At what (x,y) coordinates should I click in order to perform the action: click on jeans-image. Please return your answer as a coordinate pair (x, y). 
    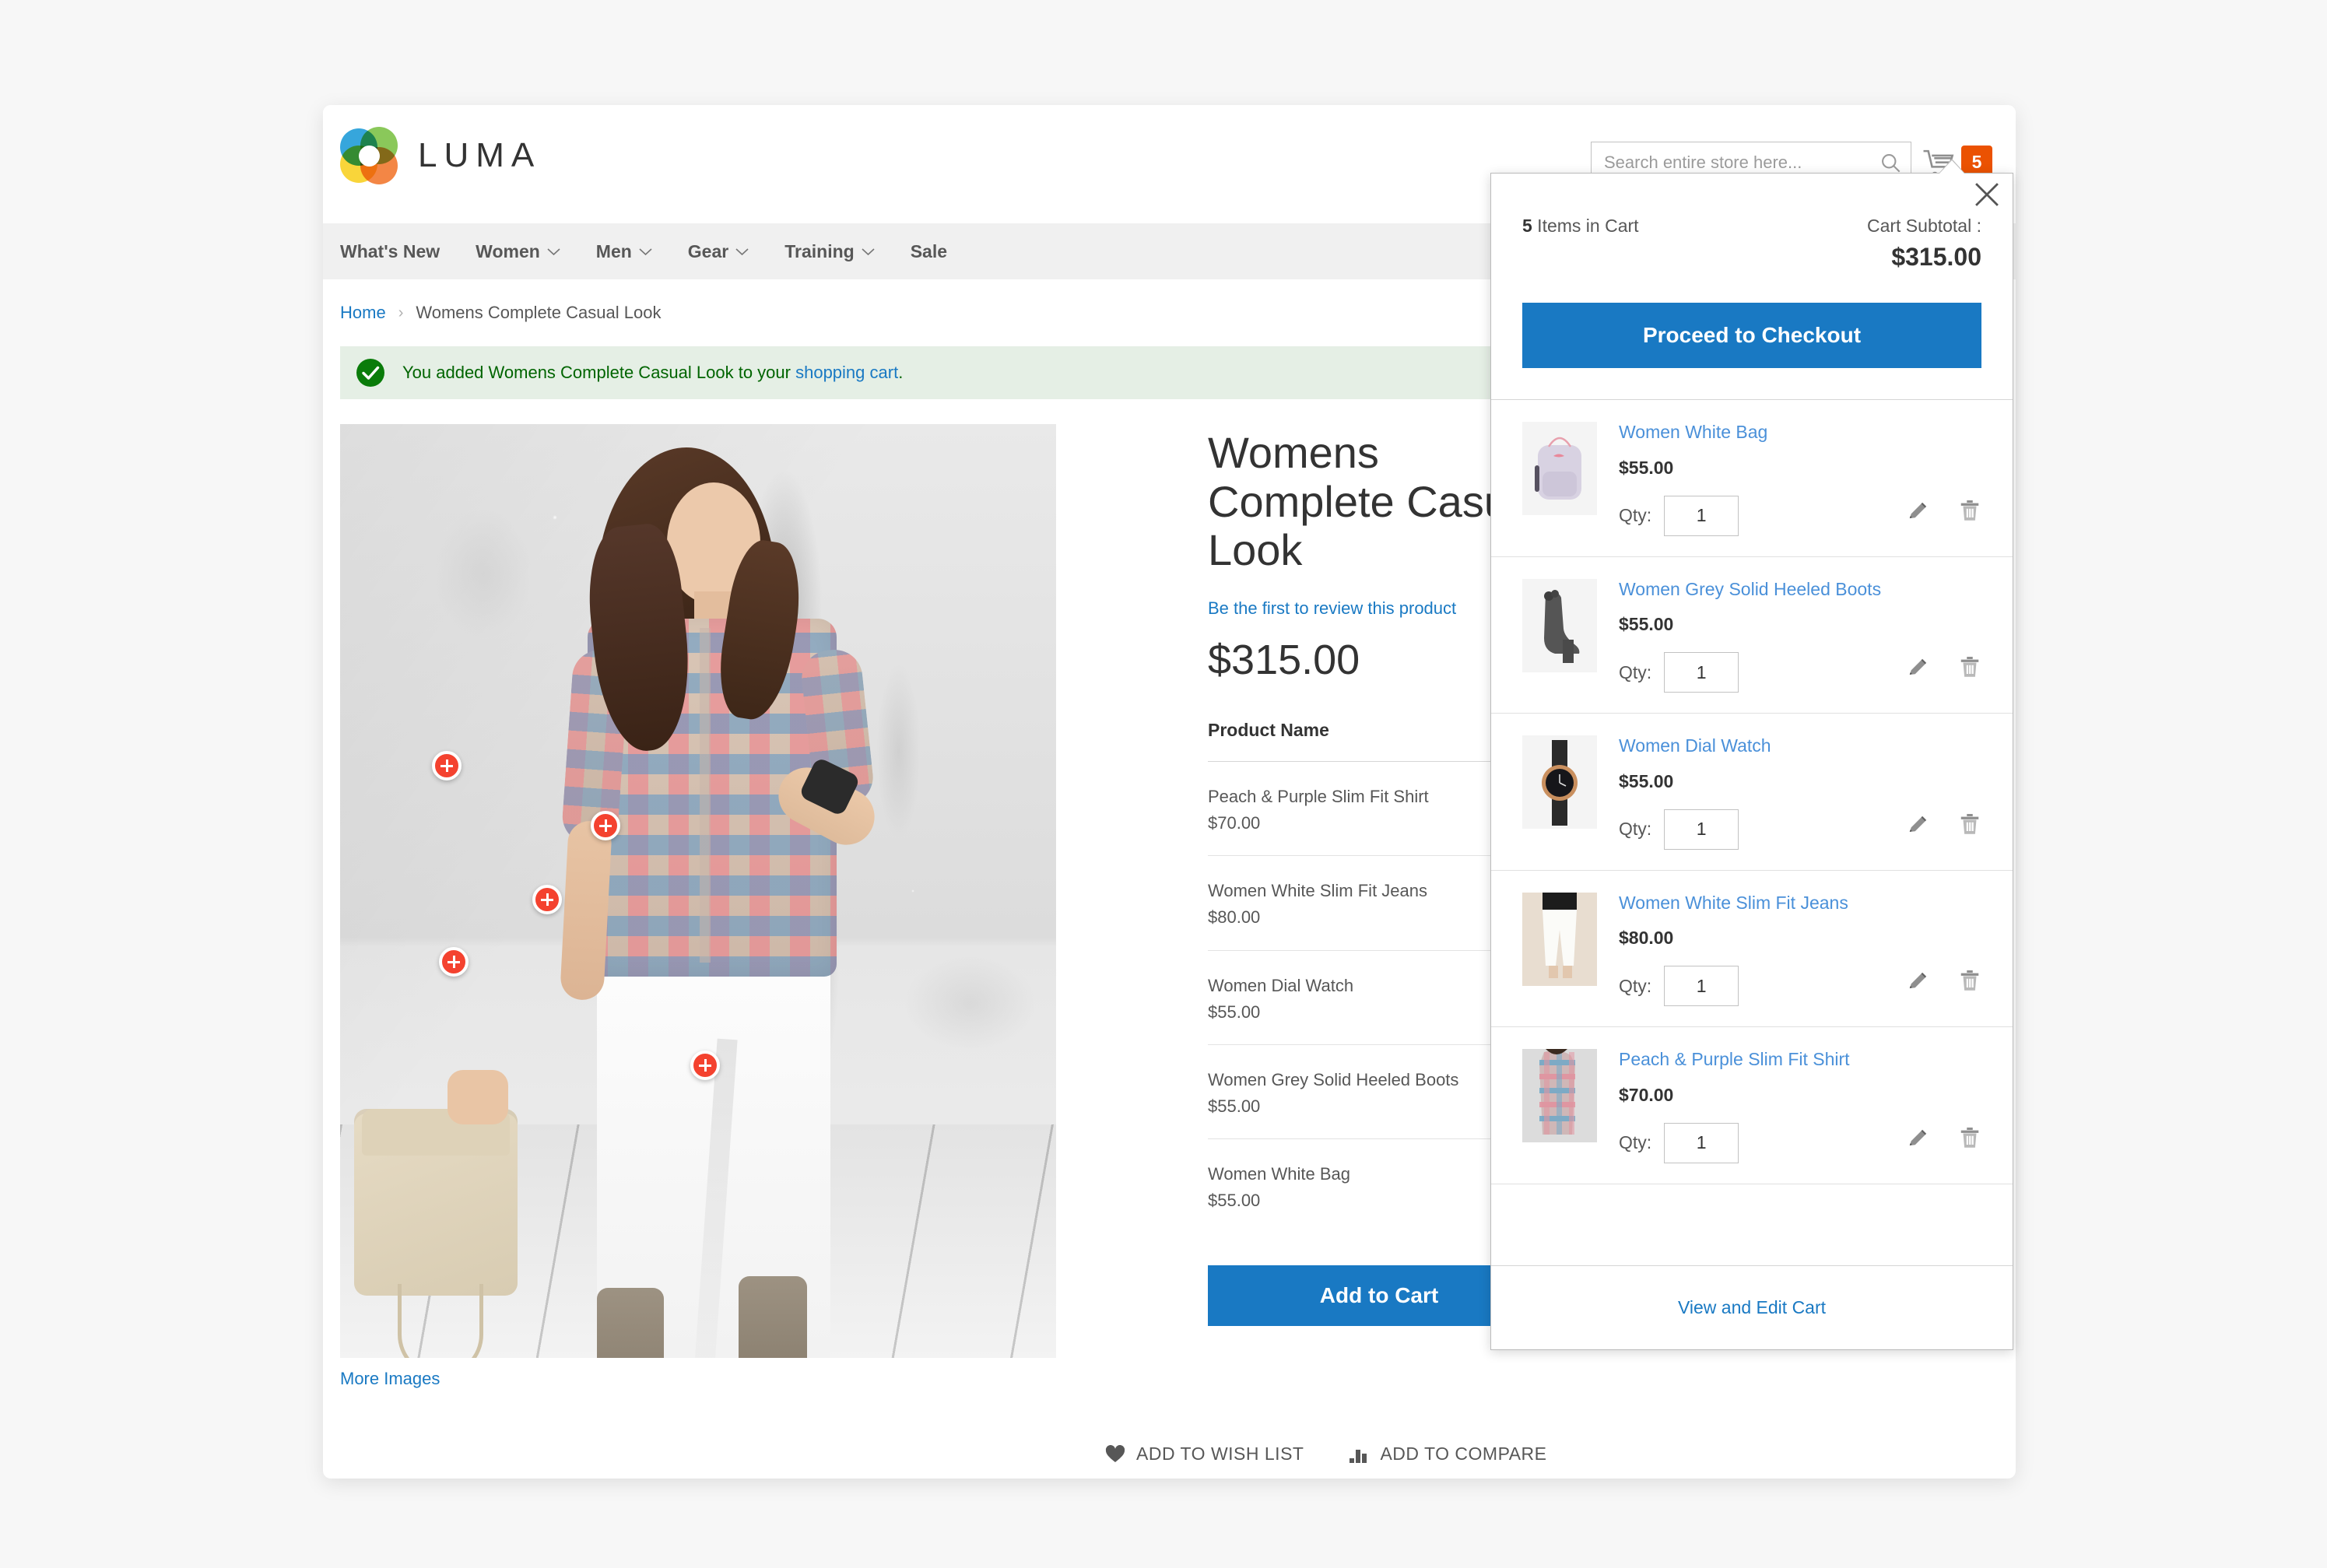
    Looking at the image, I should click on (1559, 939).